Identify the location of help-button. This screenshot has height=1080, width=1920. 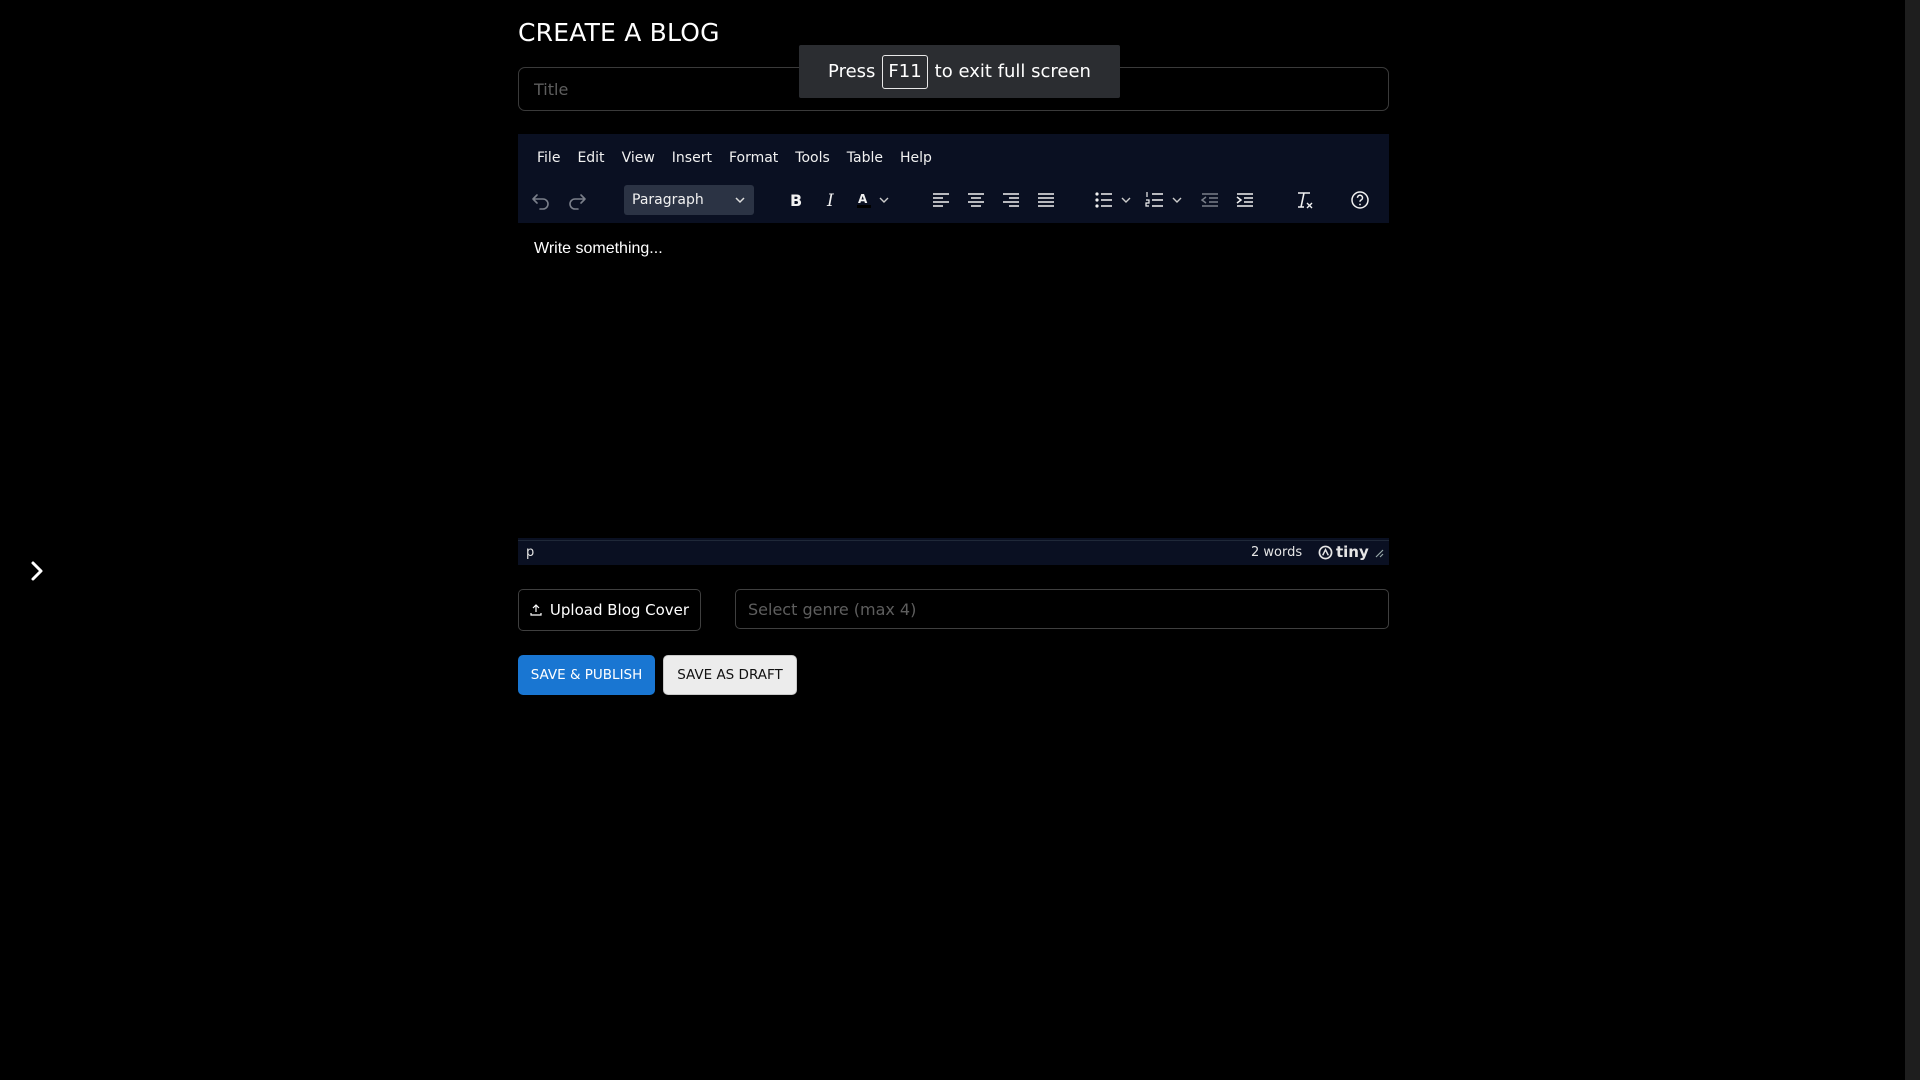
(1360, 200).